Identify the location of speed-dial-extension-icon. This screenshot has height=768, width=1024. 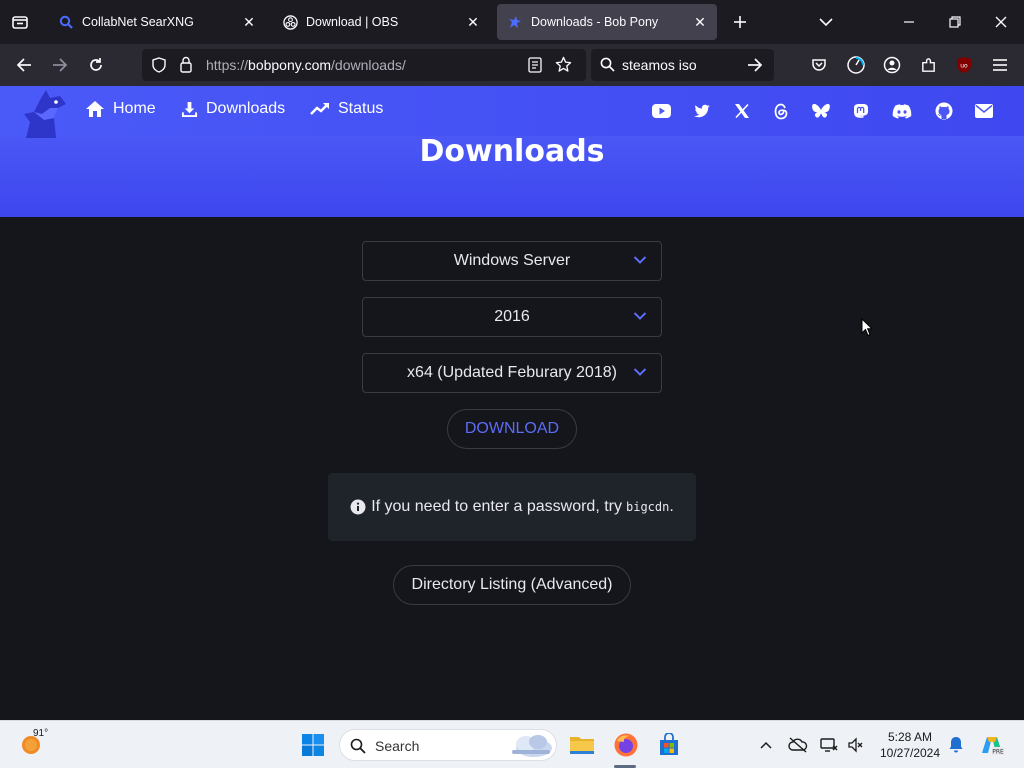
(856, 65).